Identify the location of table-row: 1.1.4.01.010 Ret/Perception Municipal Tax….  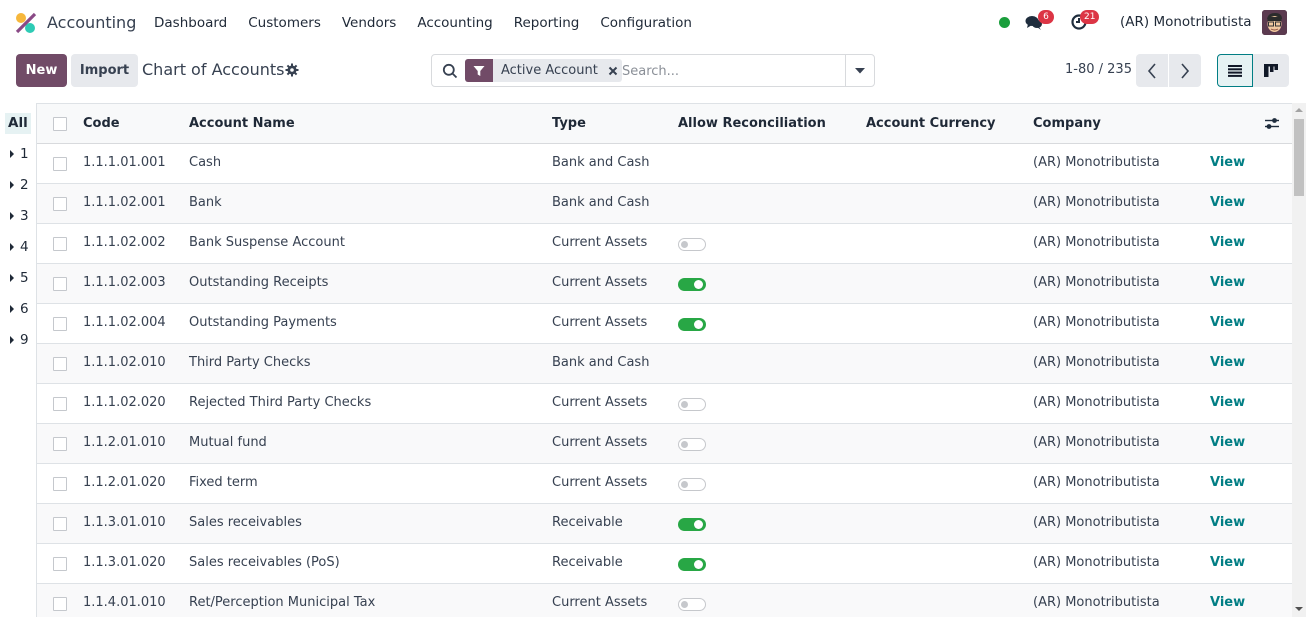
(664, 600).